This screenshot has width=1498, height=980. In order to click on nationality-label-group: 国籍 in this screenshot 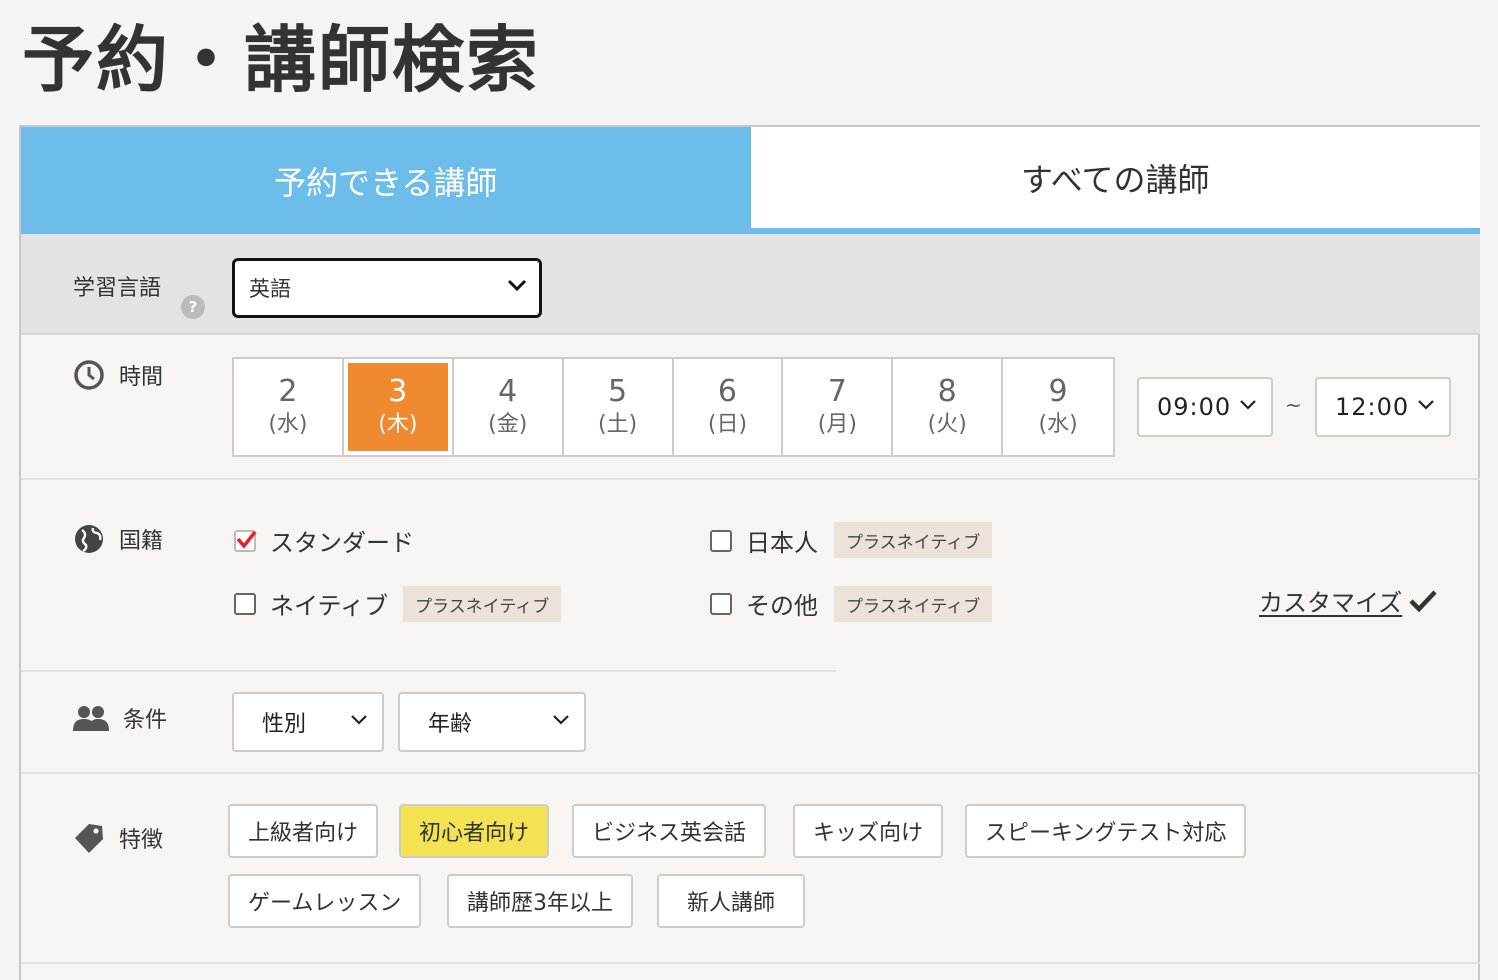, I will do `click(118, 539)`.